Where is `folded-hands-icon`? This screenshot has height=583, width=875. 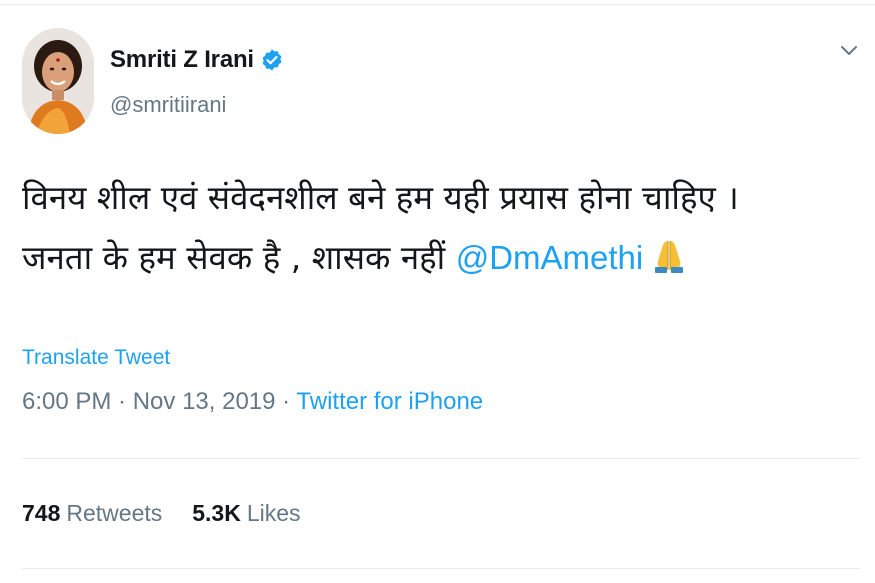
folded-hands-icon is located at coordinates (669, 254).